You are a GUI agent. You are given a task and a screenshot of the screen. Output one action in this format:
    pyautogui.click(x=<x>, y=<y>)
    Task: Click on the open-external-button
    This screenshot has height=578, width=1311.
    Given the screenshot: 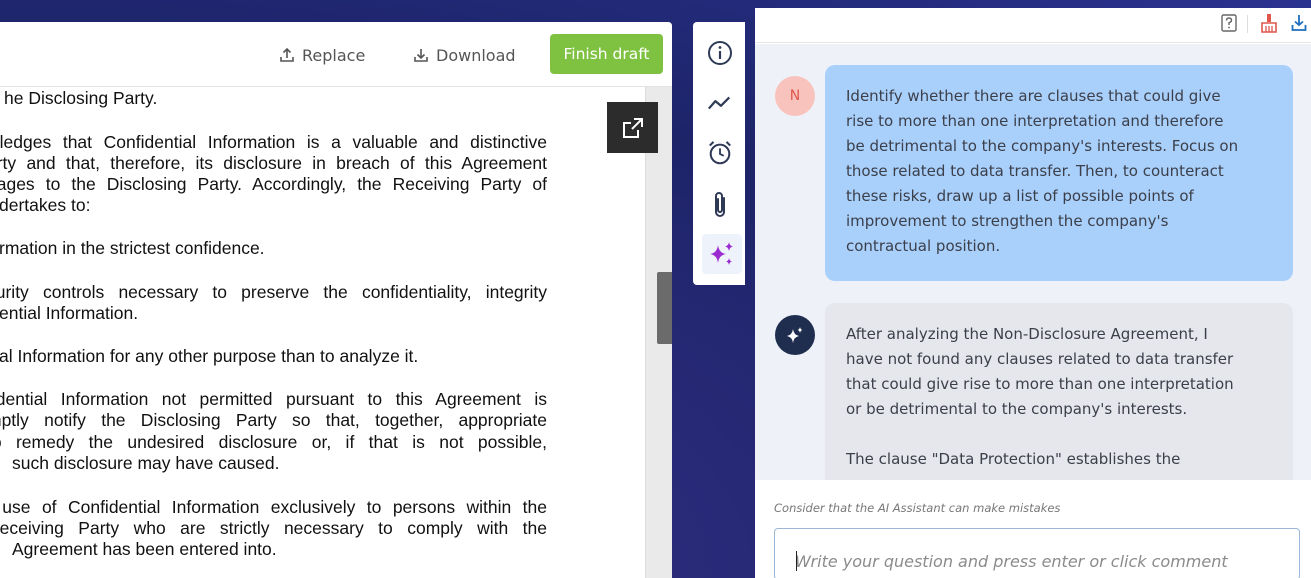 What is the action you would take?
    pyautogui.click(x=632, y=127)
    